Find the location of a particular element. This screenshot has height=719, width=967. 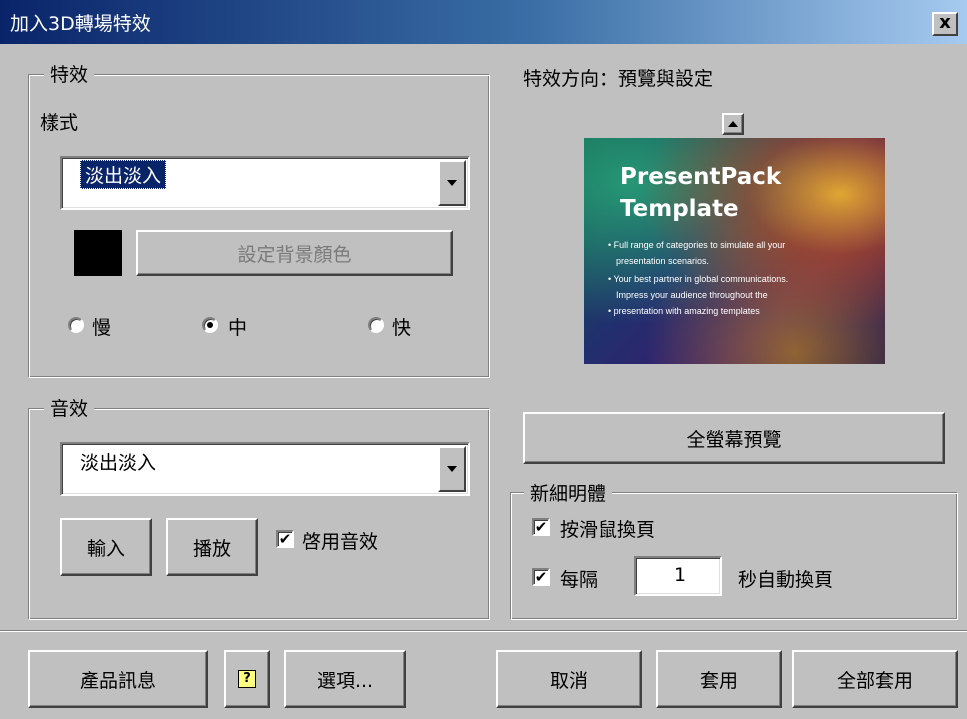

radio-selected-dot is located at coordinates (210, 325).